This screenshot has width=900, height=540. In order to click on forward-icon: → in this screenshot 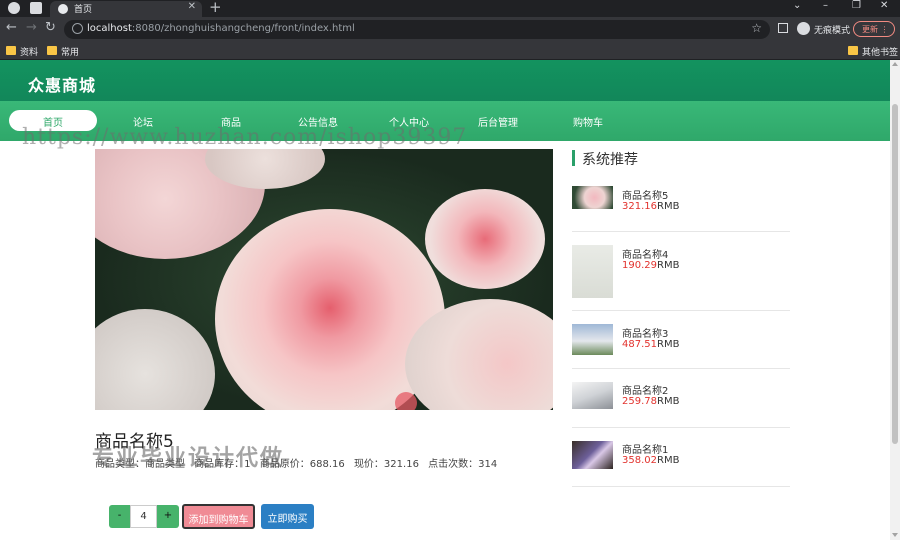, I will do `click(31, 27)`.